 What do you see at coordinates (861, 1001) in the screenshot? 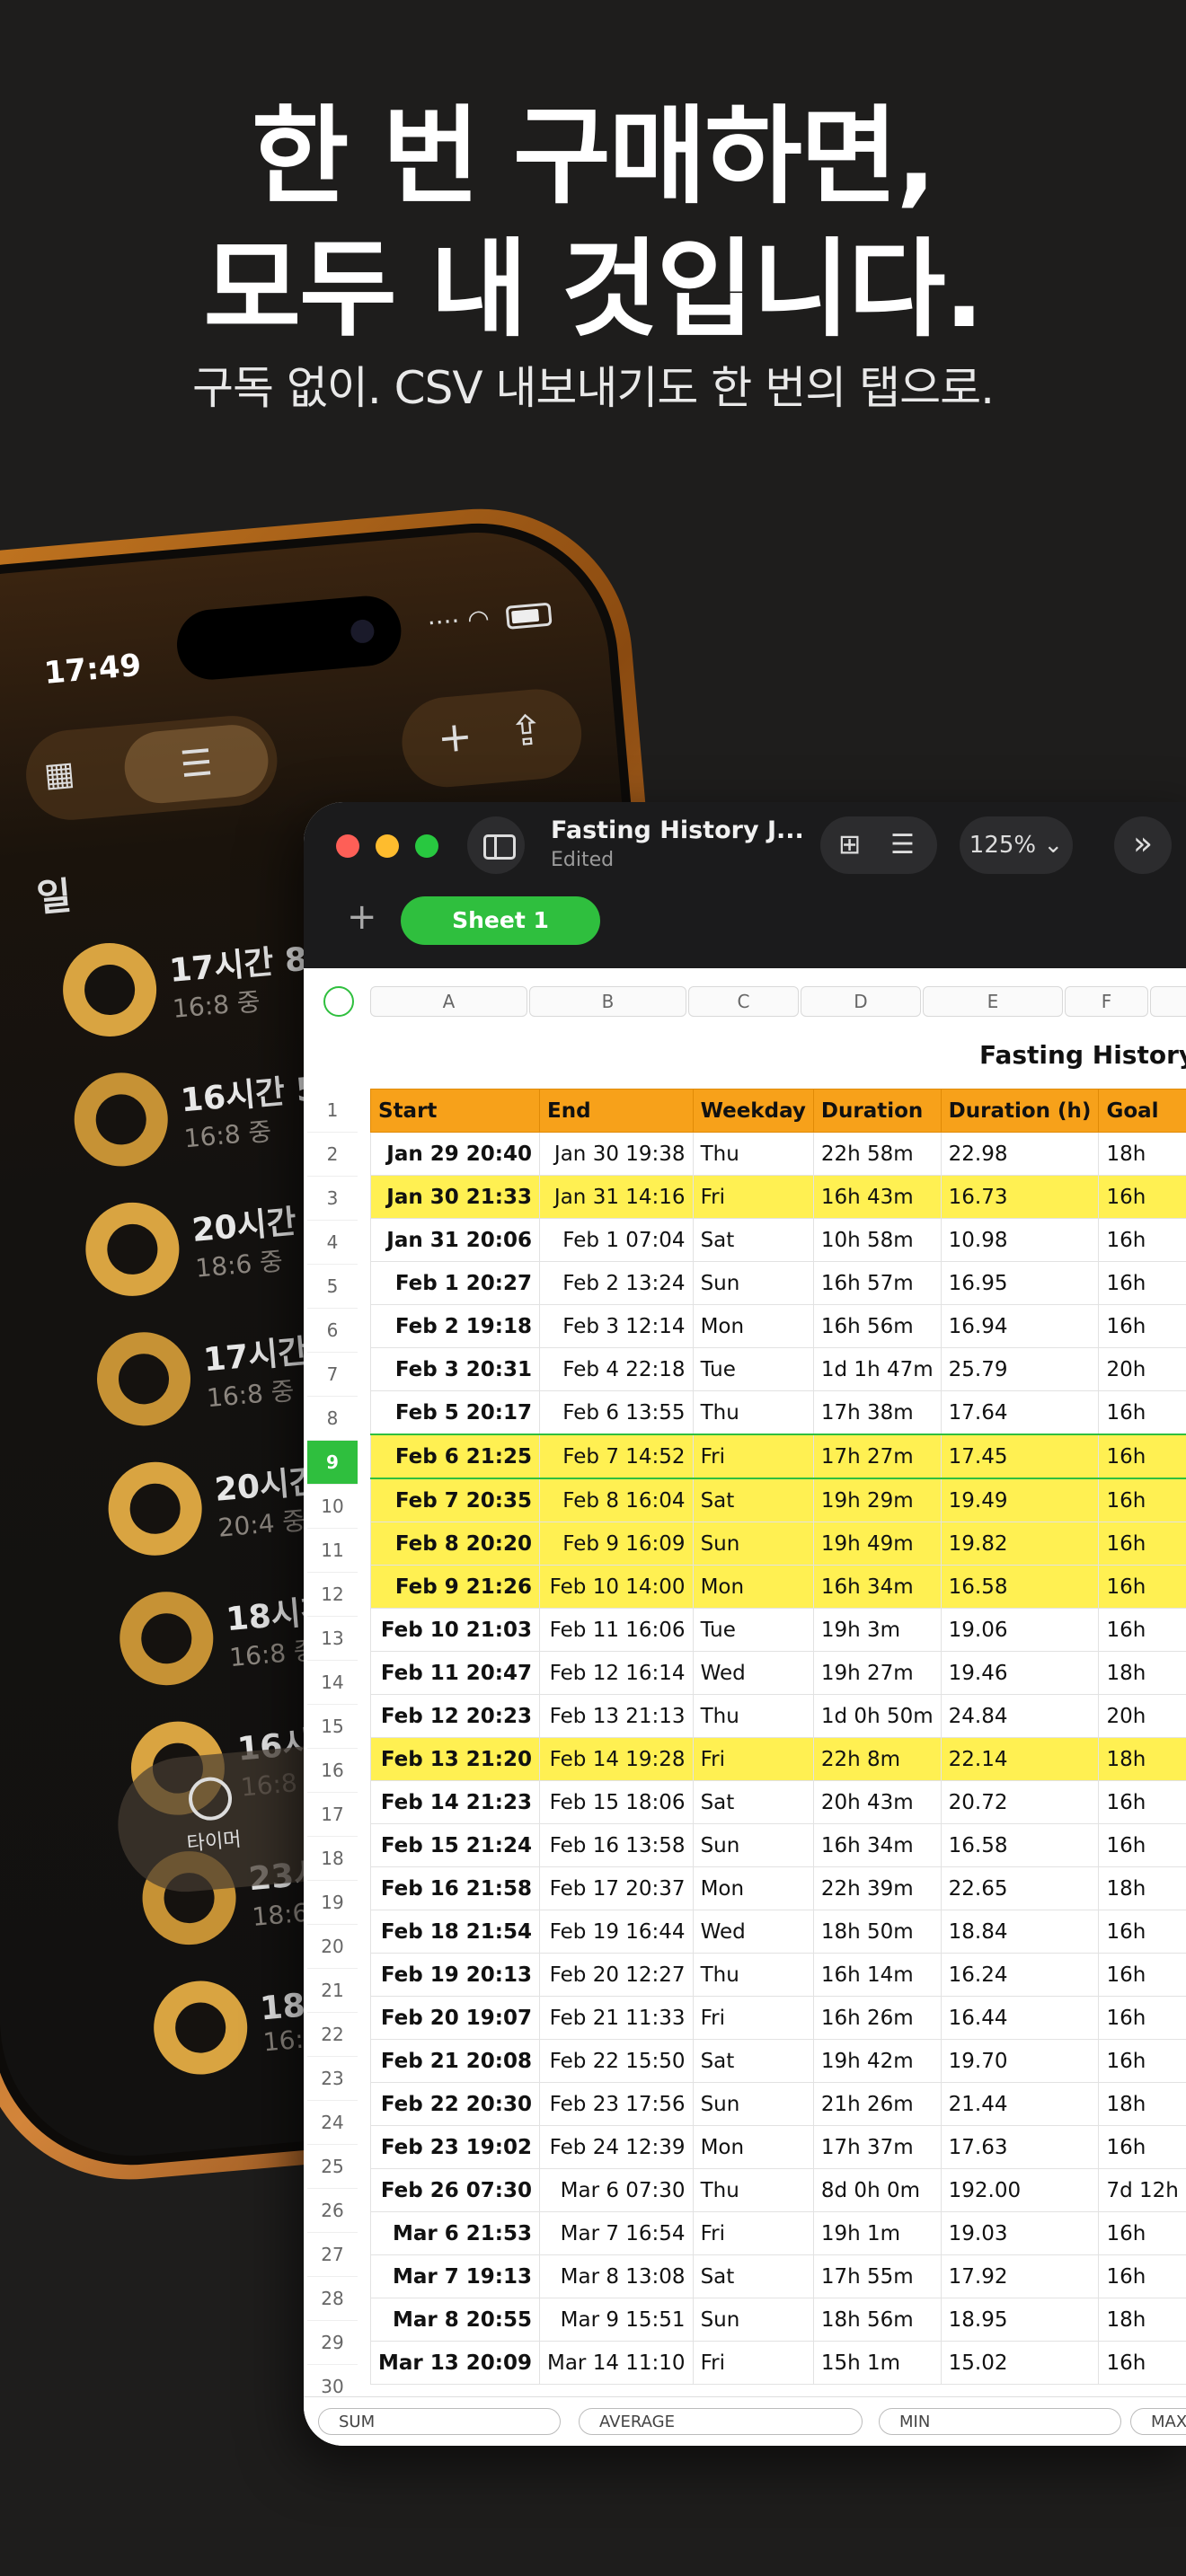
I see `column-header: D` at bounding box center [861, 1001].